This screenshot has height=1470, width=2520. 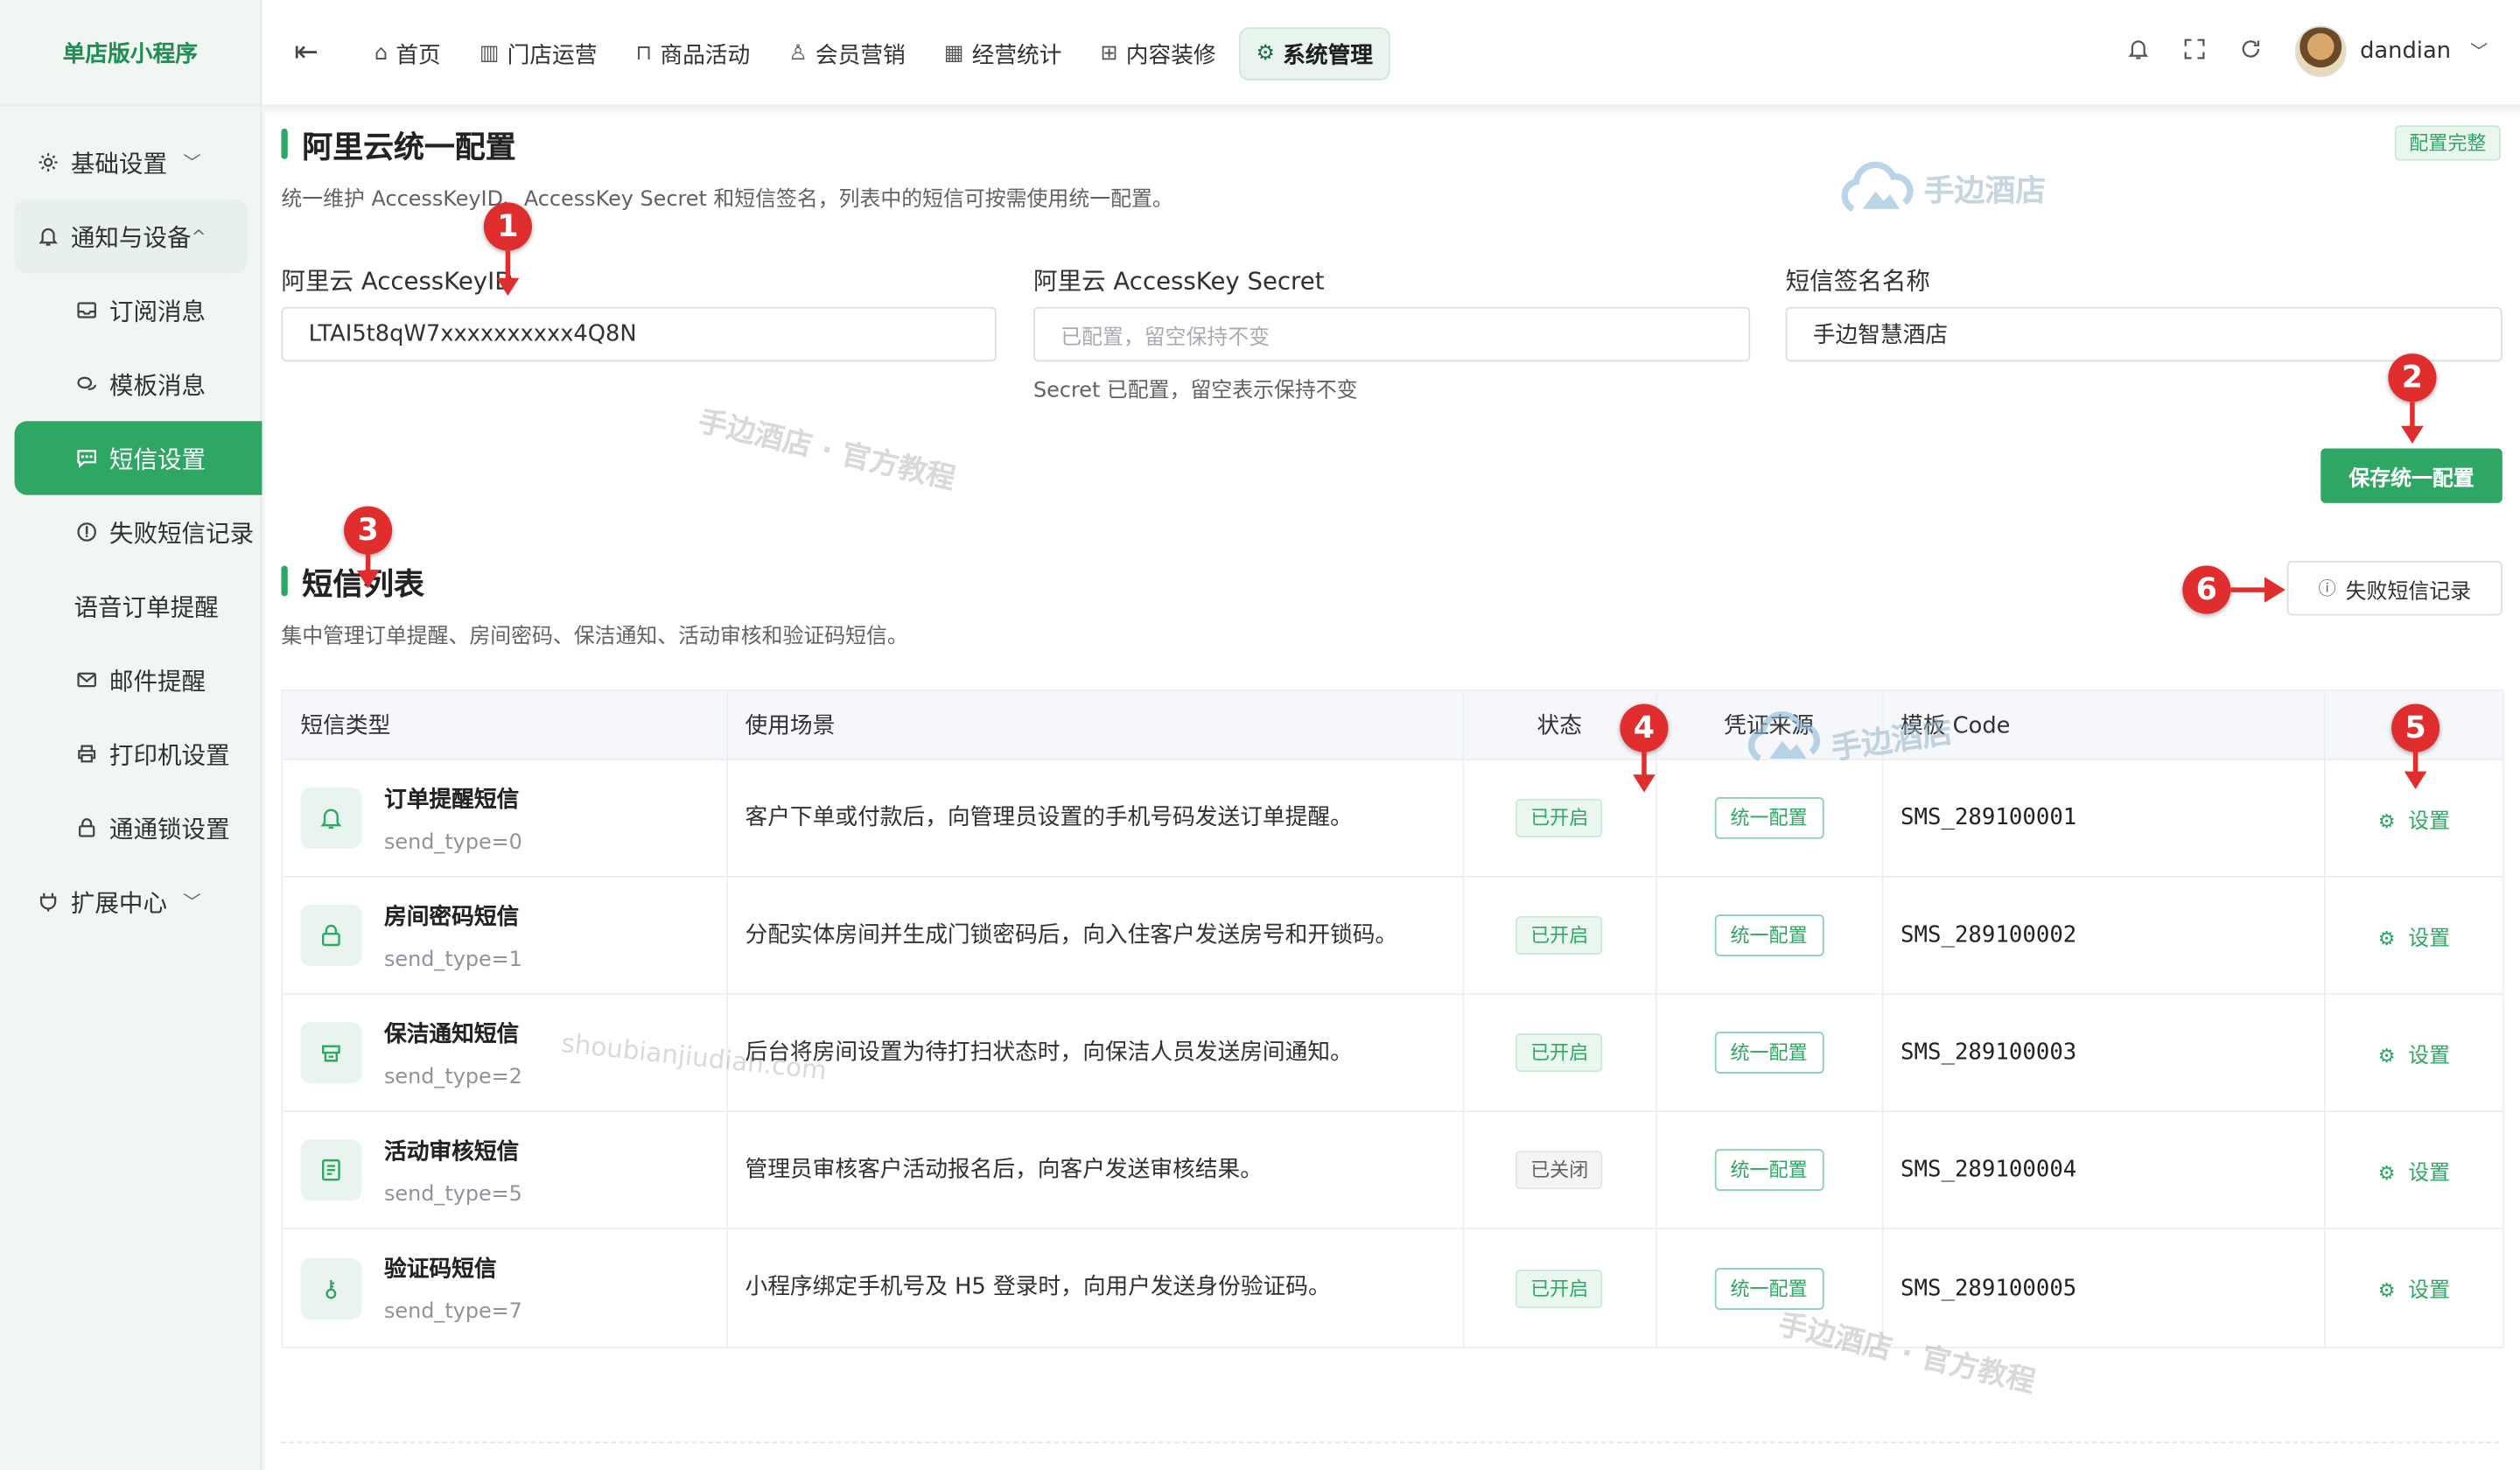 I want to click on sidebar-item-label: 语音订单提醒, so click(x=146, y=606).